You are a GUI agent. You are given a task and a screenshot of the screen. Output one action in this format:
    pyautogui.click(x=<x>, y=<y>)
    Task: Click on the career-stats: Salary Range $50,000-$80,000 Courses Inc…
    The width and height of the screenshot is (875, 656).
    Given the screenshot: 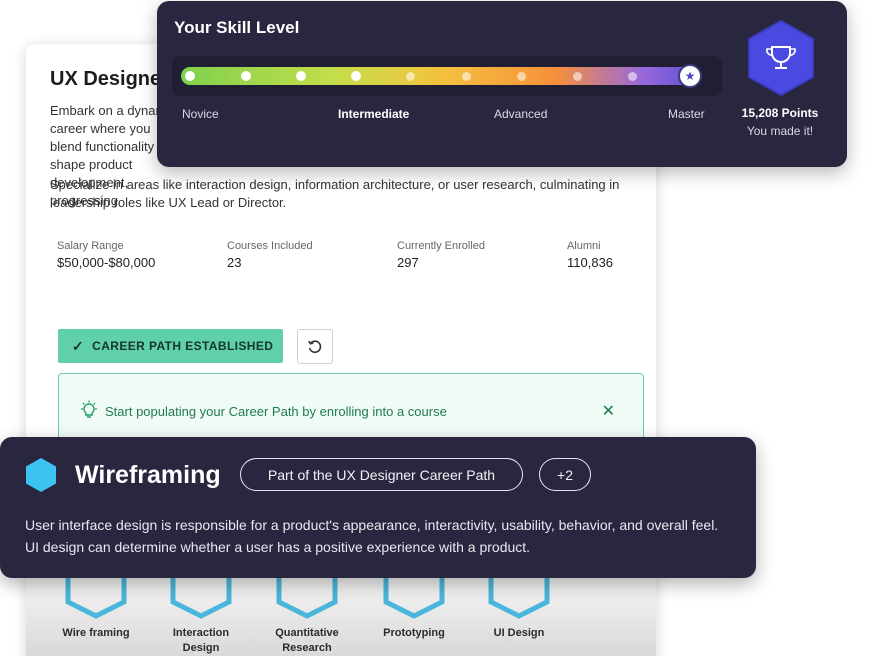 What is the action you would take?
    pyautogui.click(x=342, y=260)
    